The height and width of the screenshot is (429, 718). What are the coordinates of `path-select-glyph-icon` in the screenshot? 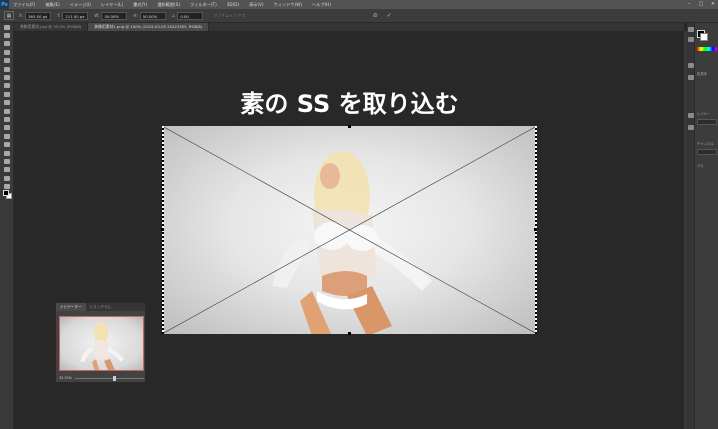 It's located at (7, 161).